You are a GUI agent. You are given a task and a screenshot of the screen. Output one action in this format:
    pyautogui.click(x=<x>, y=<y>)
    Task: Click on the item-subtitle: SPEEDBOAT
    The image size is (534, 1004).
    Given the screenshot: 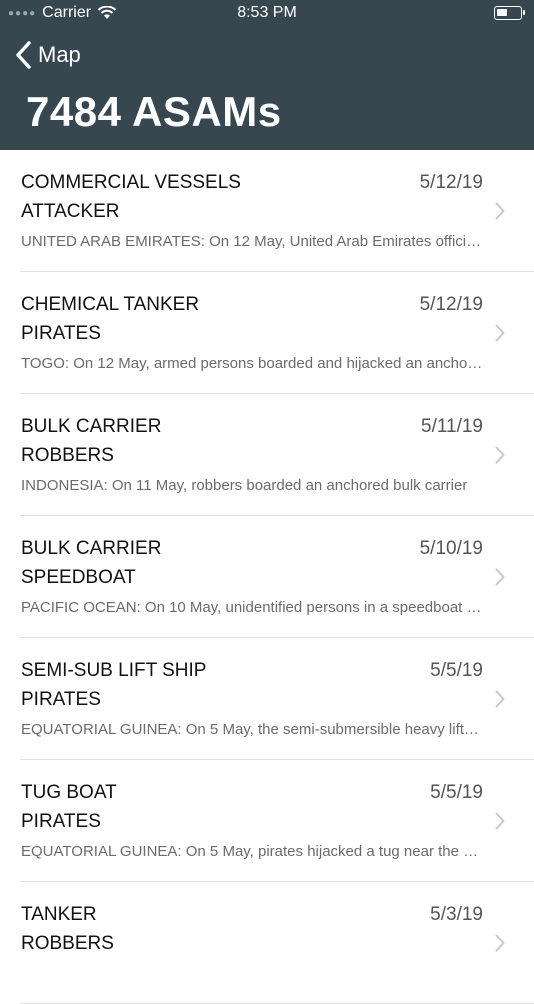 What is the action you would take?
    pyautogui.click(x=78, y=577)
    